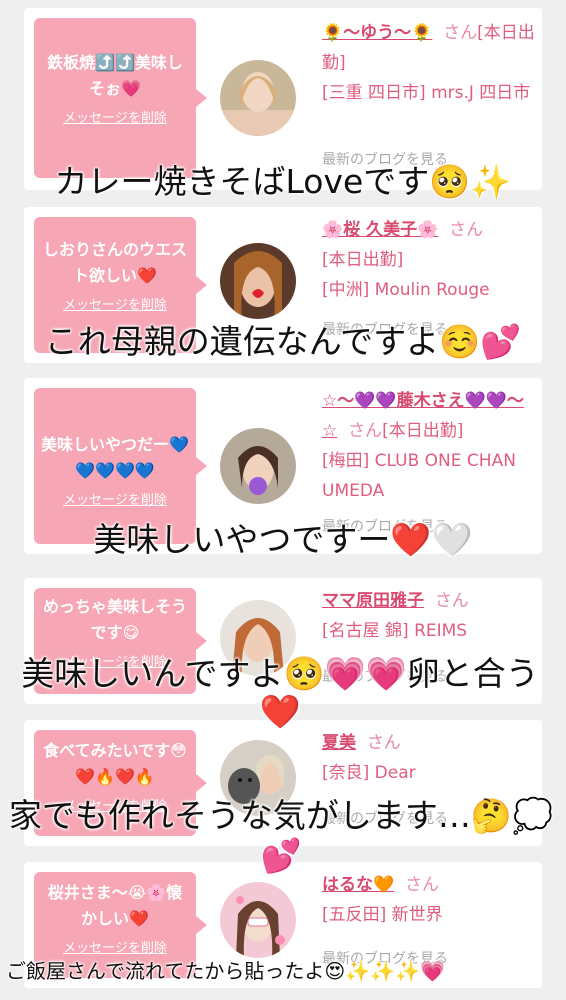  What do you see at coordinates (339, 743) in the screenshot?
I see `user-name-link: 夏美` at bounding box center [339, 743].